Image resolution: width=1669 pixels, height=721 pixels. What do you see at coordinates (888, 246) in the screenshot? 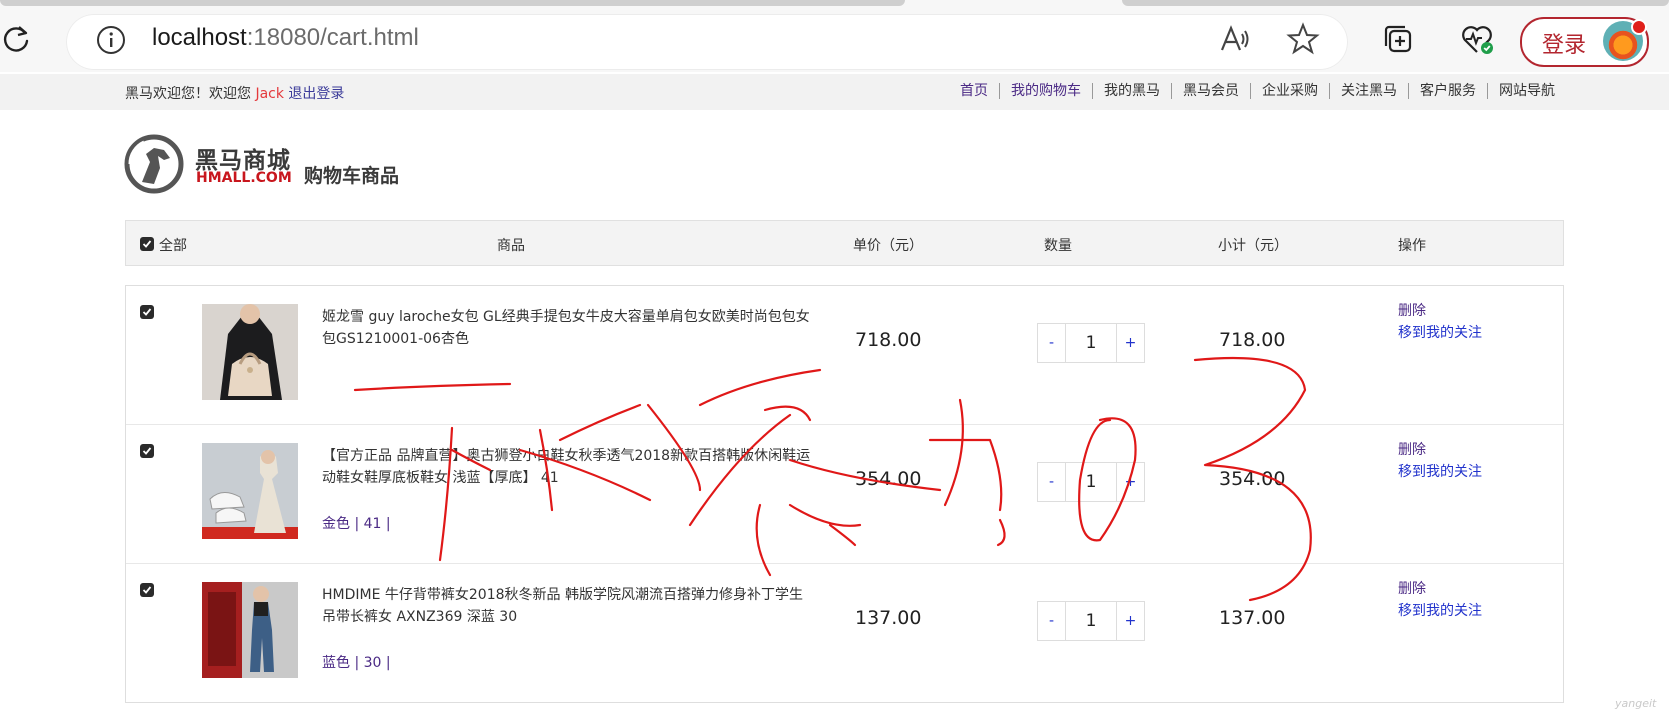
I see `column-unit-price: 单价（元）` at bounding box center [888, 246].